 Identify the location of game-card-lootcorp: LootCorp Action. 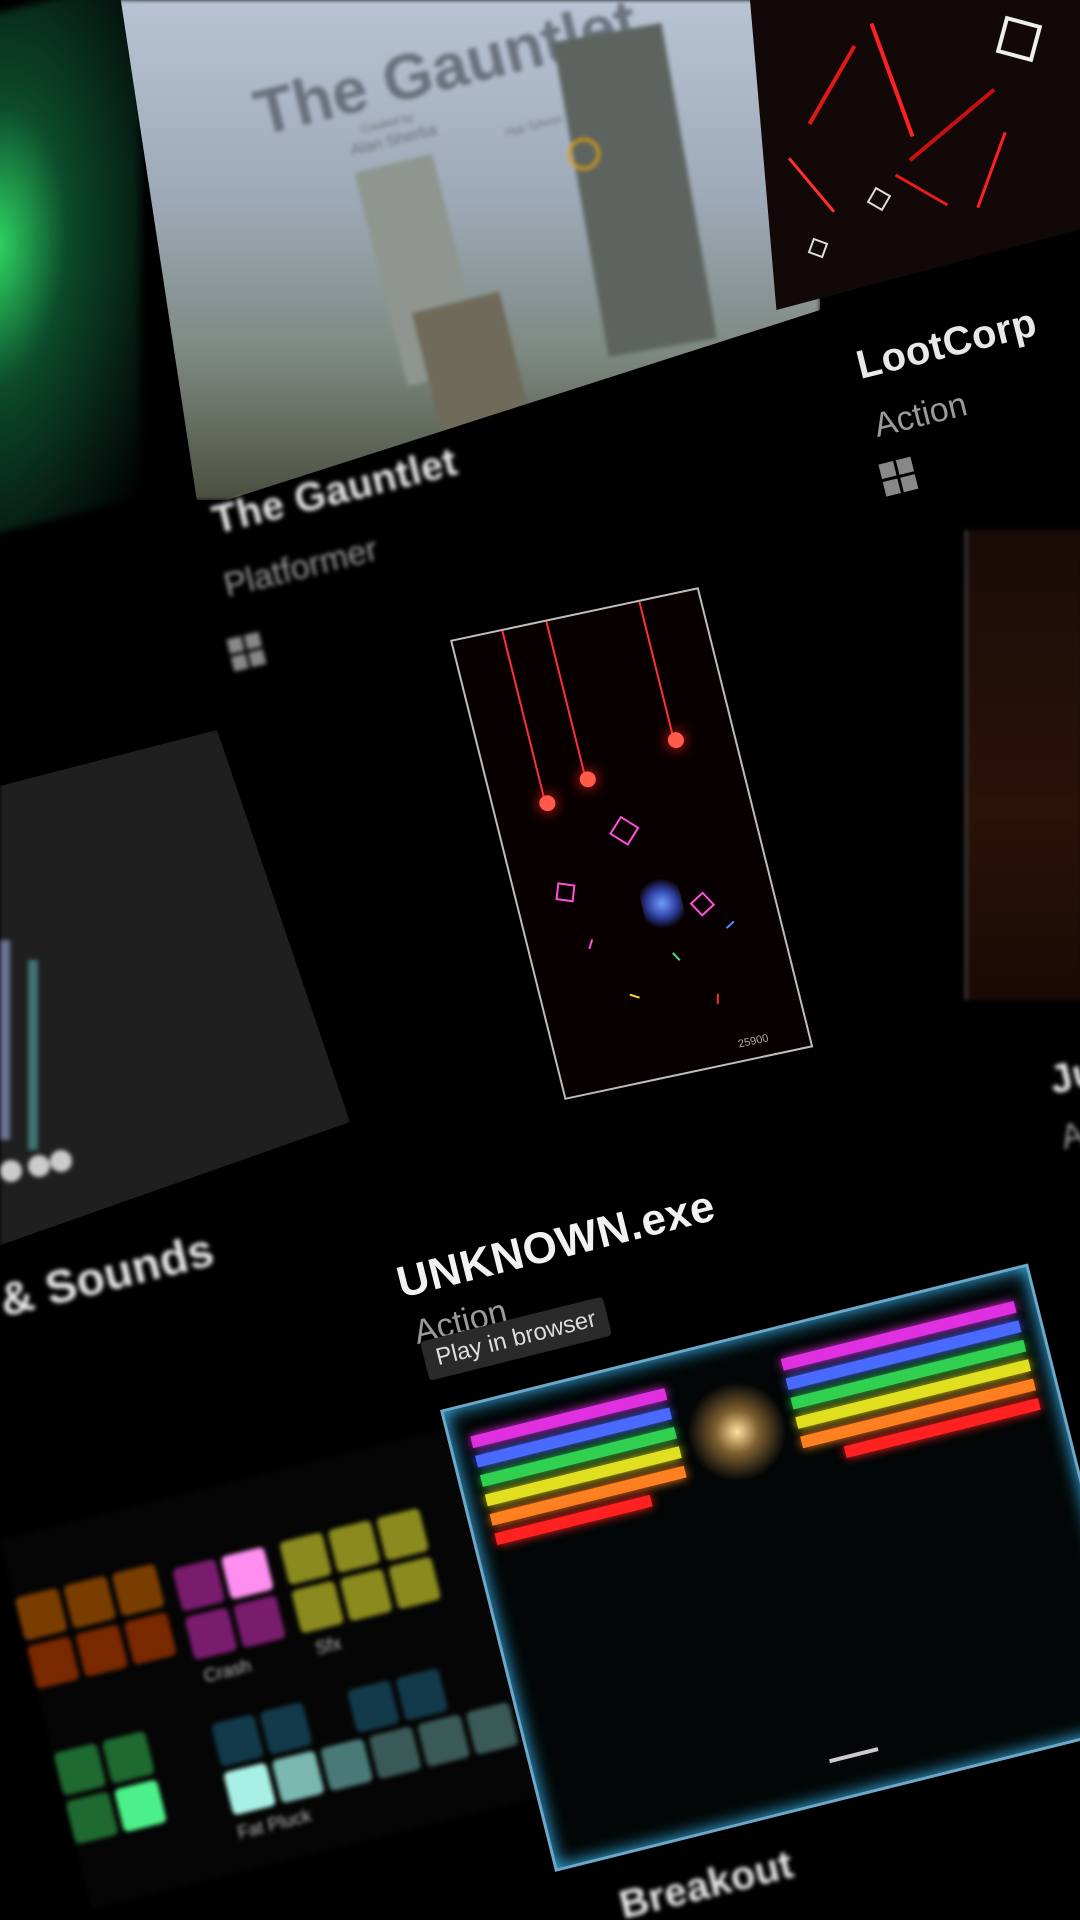
(915, 260).